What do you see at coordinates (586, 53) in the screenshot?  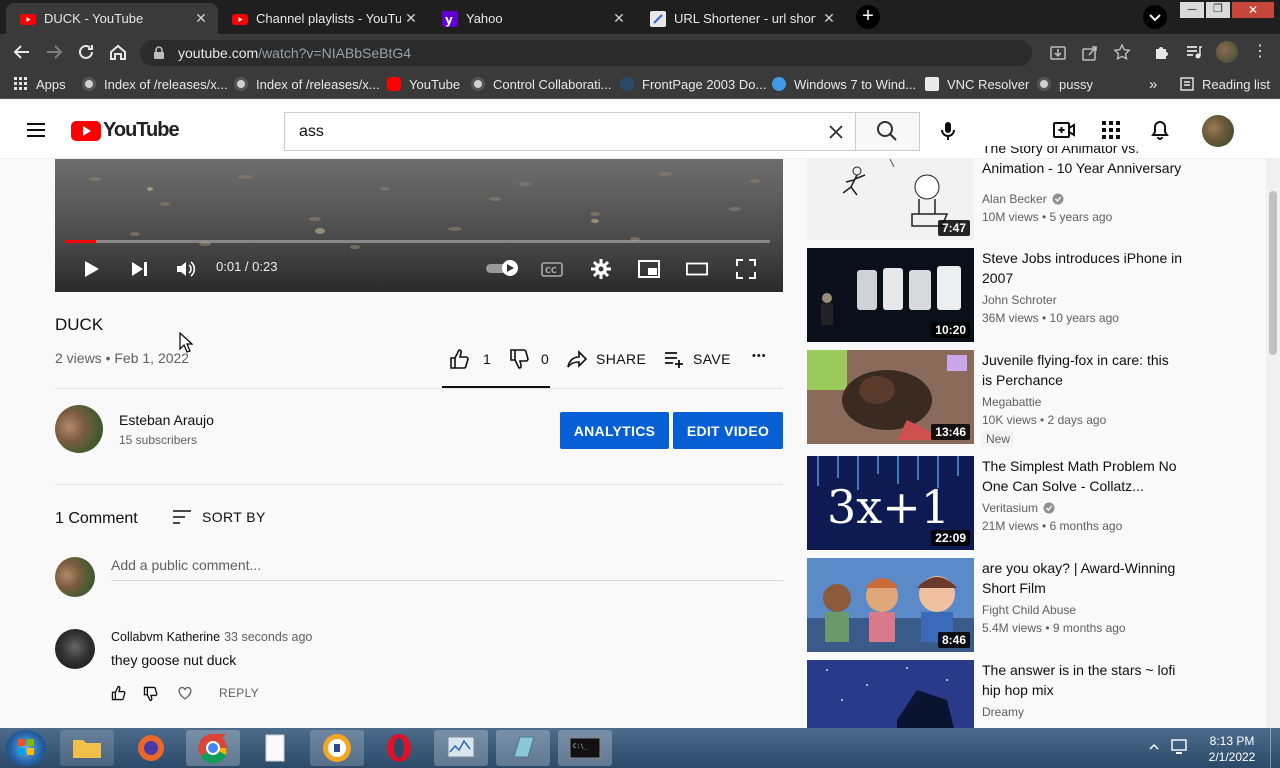 I see `address-bar: youtube.com/watch?v=NIABbSeBtG4` at bounding box center [586, 53].